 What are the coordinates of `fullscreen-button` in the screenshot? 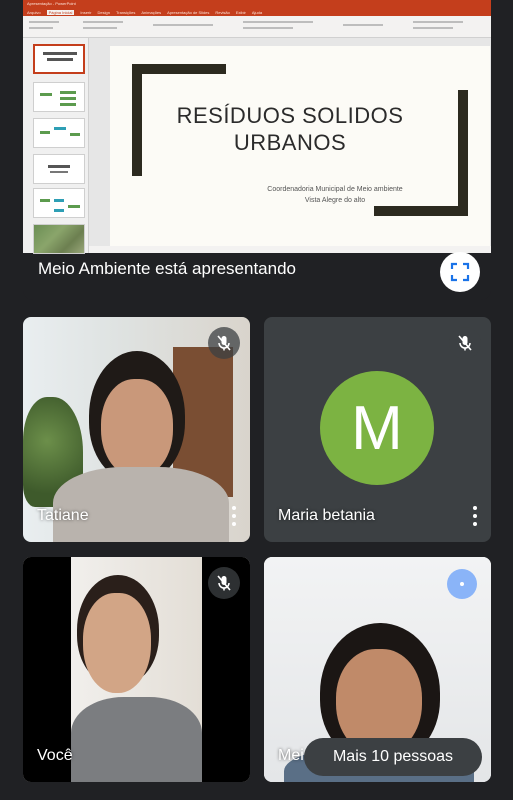 It's located at (460, 272).